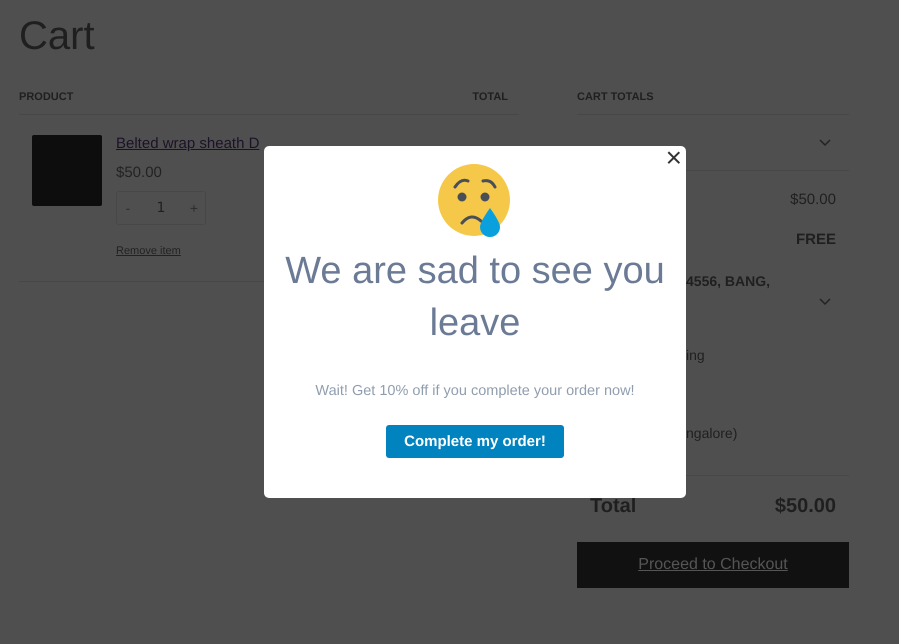 The image size is (899, 644). I want to click on photo-placeholder, so click(67, 170).